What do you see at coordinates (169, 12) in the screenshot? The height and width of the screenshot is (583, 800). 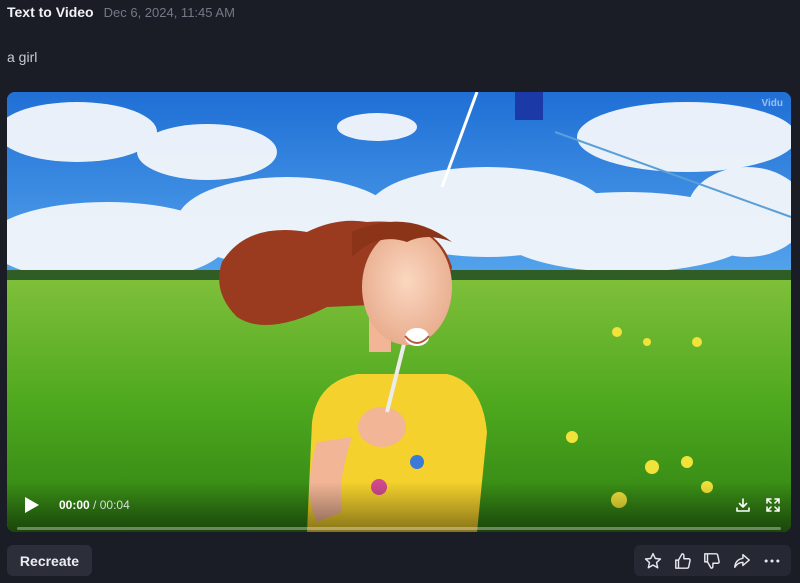 I see `generation-timestamp: Dec 6, 2024, 11:45 AM` at bounding box center [169, 12].